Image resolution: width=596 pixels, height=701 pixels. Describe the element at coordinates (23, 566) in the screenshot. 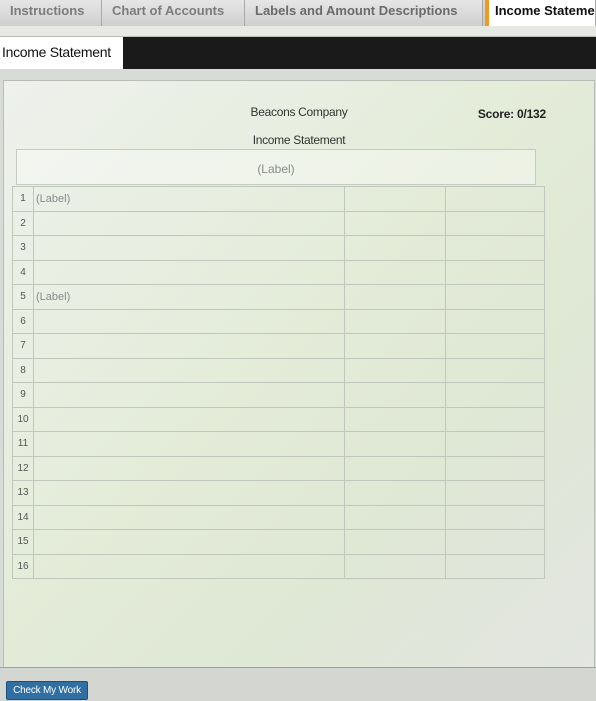

I see `row-number: 16` at that location.